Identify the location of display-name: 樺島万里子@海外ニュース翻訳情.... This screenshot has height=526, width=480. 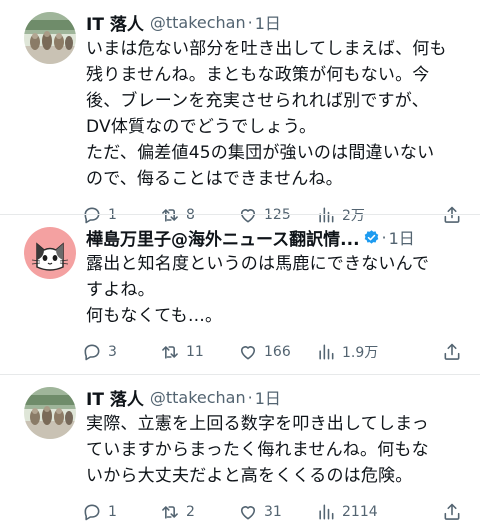
(223, 237).